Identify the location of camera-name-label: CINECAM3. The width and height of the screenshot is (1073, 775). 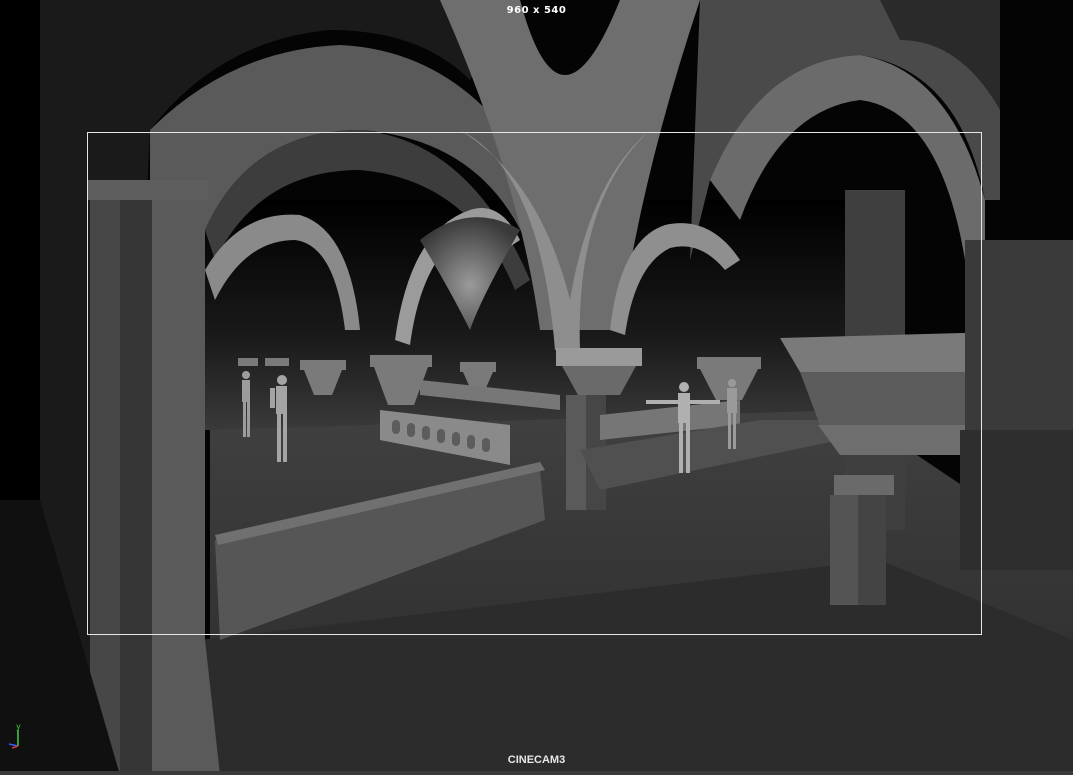
(536, 760).